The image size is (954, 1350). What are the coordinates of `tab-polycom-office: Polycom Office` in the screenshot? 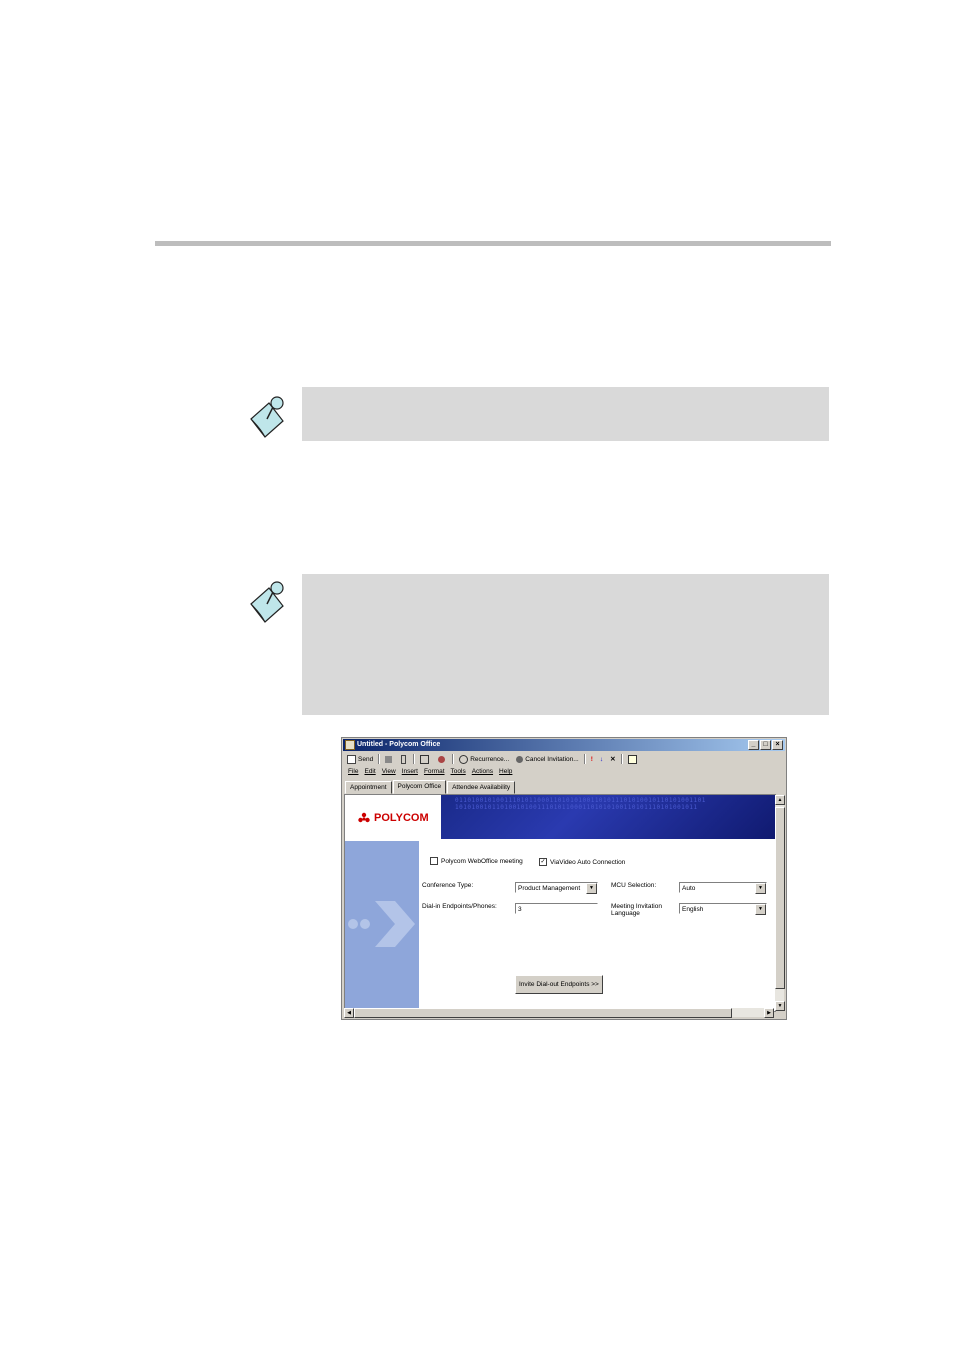 It's located at (419, 787).